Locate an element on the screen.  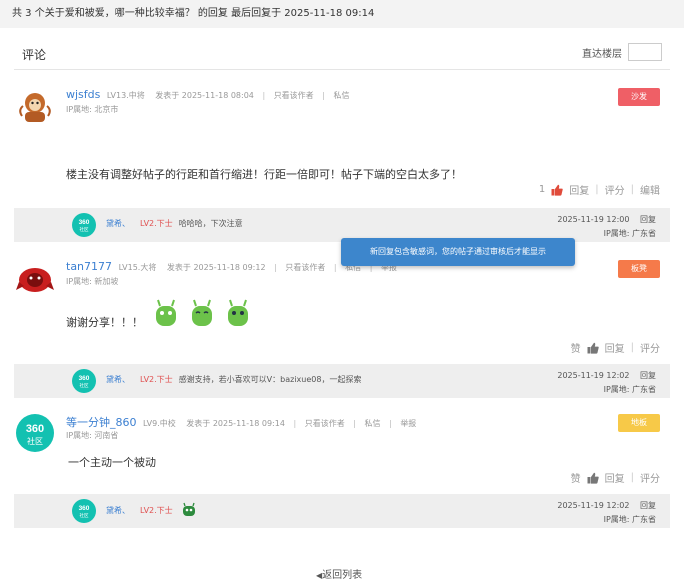
emoji-group is located at coordinates (202, 313).